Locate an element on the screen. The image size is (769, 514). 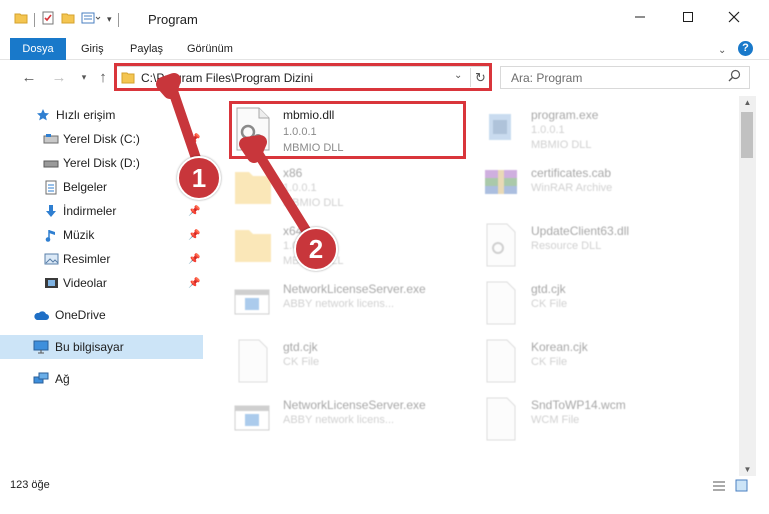
folder-item-x86: x86 1.0.0.1 MBMIO DLL is located at coordinates (353, 193).